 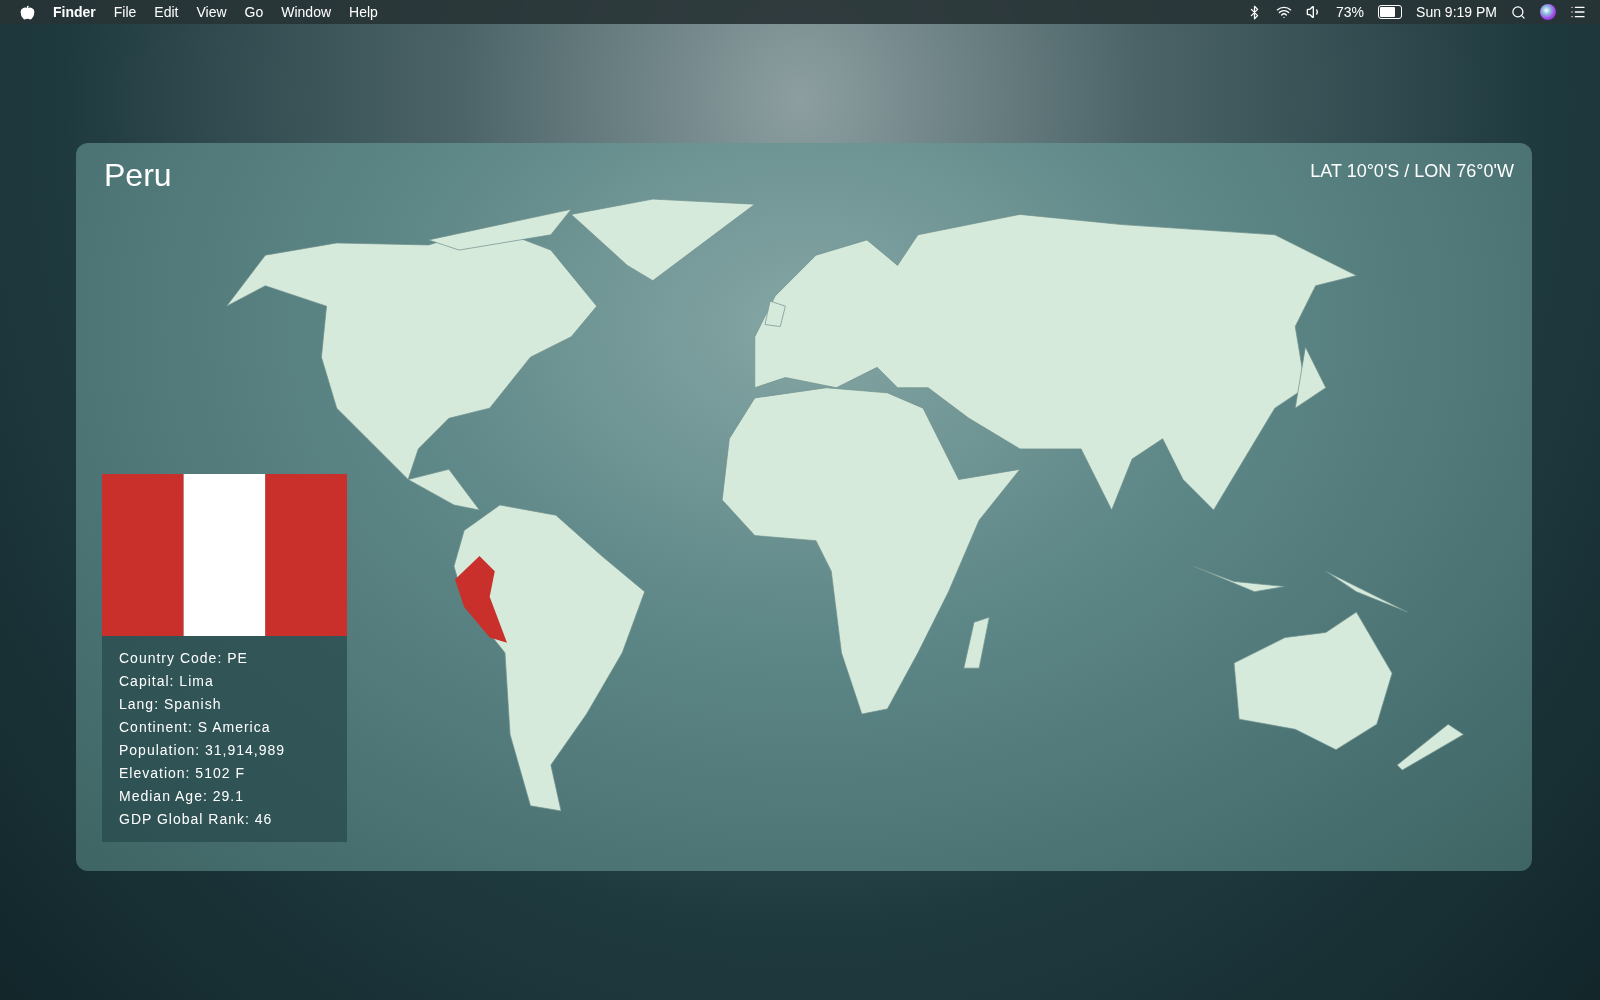 I want to click on info-line: Country Code: PE, so click(x=184, y=658).